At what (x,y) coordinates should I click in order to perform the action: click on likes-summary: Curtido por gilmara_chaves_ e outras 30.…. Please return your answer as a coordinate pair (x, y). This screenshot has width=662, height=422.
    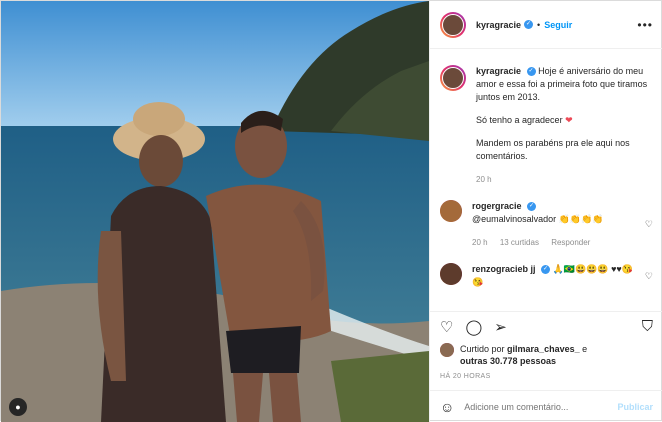
    Looking at the image, I should click on (546, 355).